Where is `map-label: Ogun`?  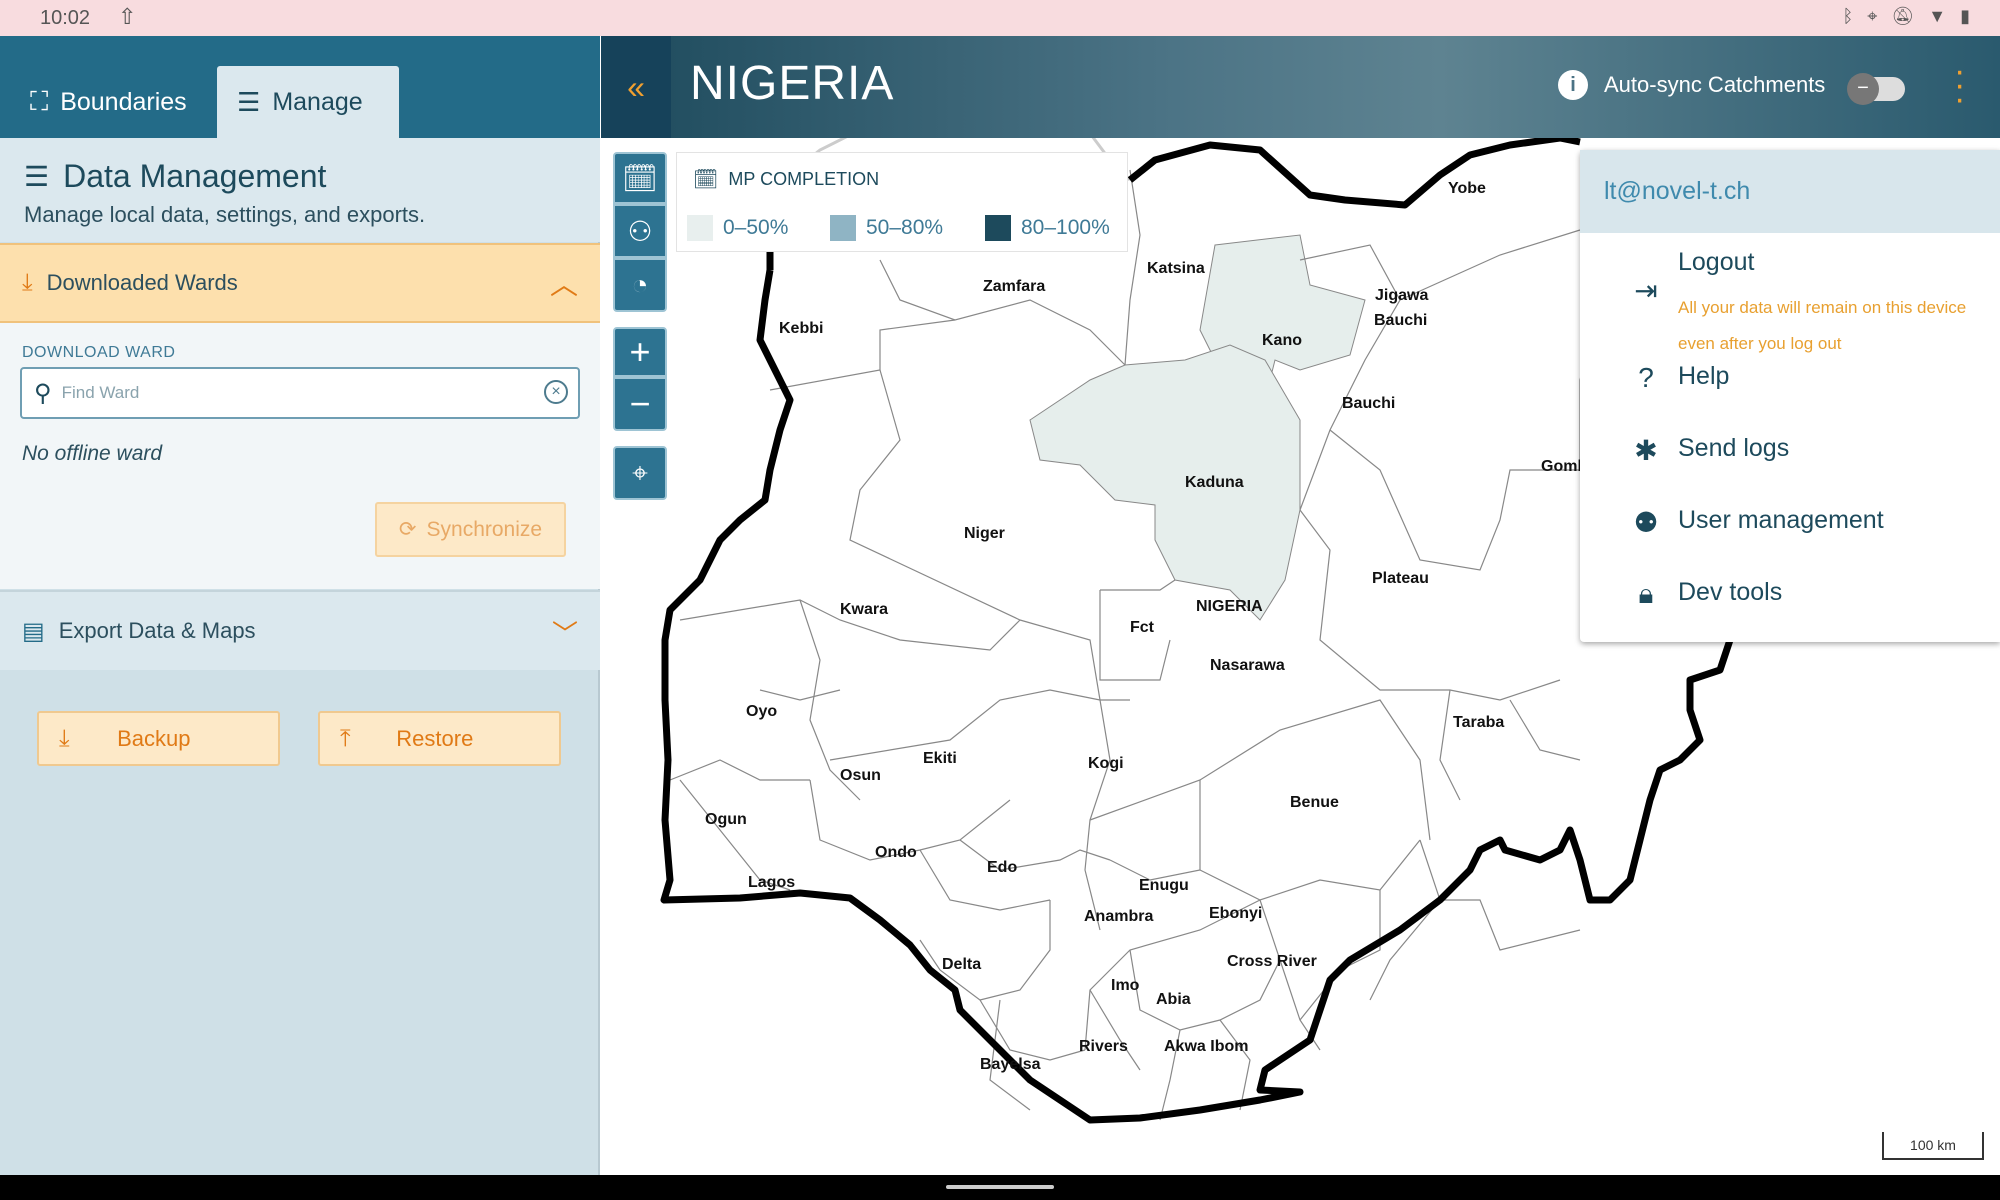
map-label: Ogun is located at coordinates (726, 819).